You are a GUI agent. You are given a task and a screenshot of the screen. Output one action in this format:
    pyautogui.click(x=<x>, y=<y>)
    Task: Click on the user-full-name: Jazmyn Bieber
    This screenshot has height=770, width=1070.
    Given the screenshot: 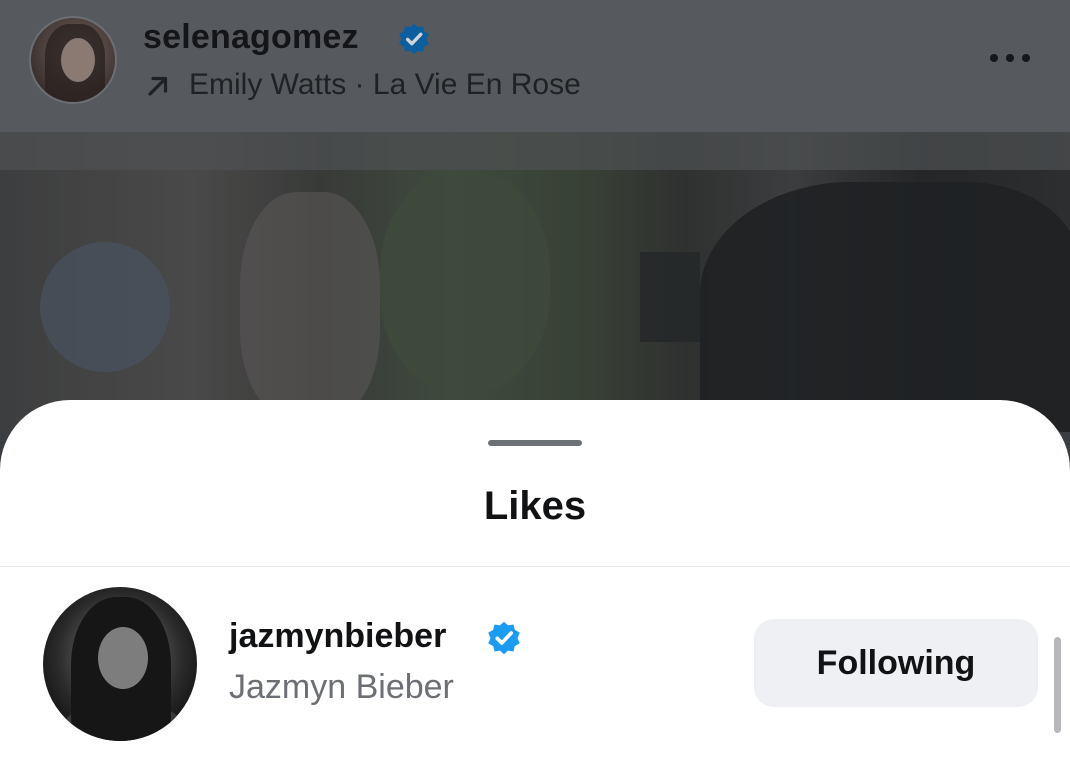 What is the action you would take?
    pyautogui.click(x=341, y=687)
    